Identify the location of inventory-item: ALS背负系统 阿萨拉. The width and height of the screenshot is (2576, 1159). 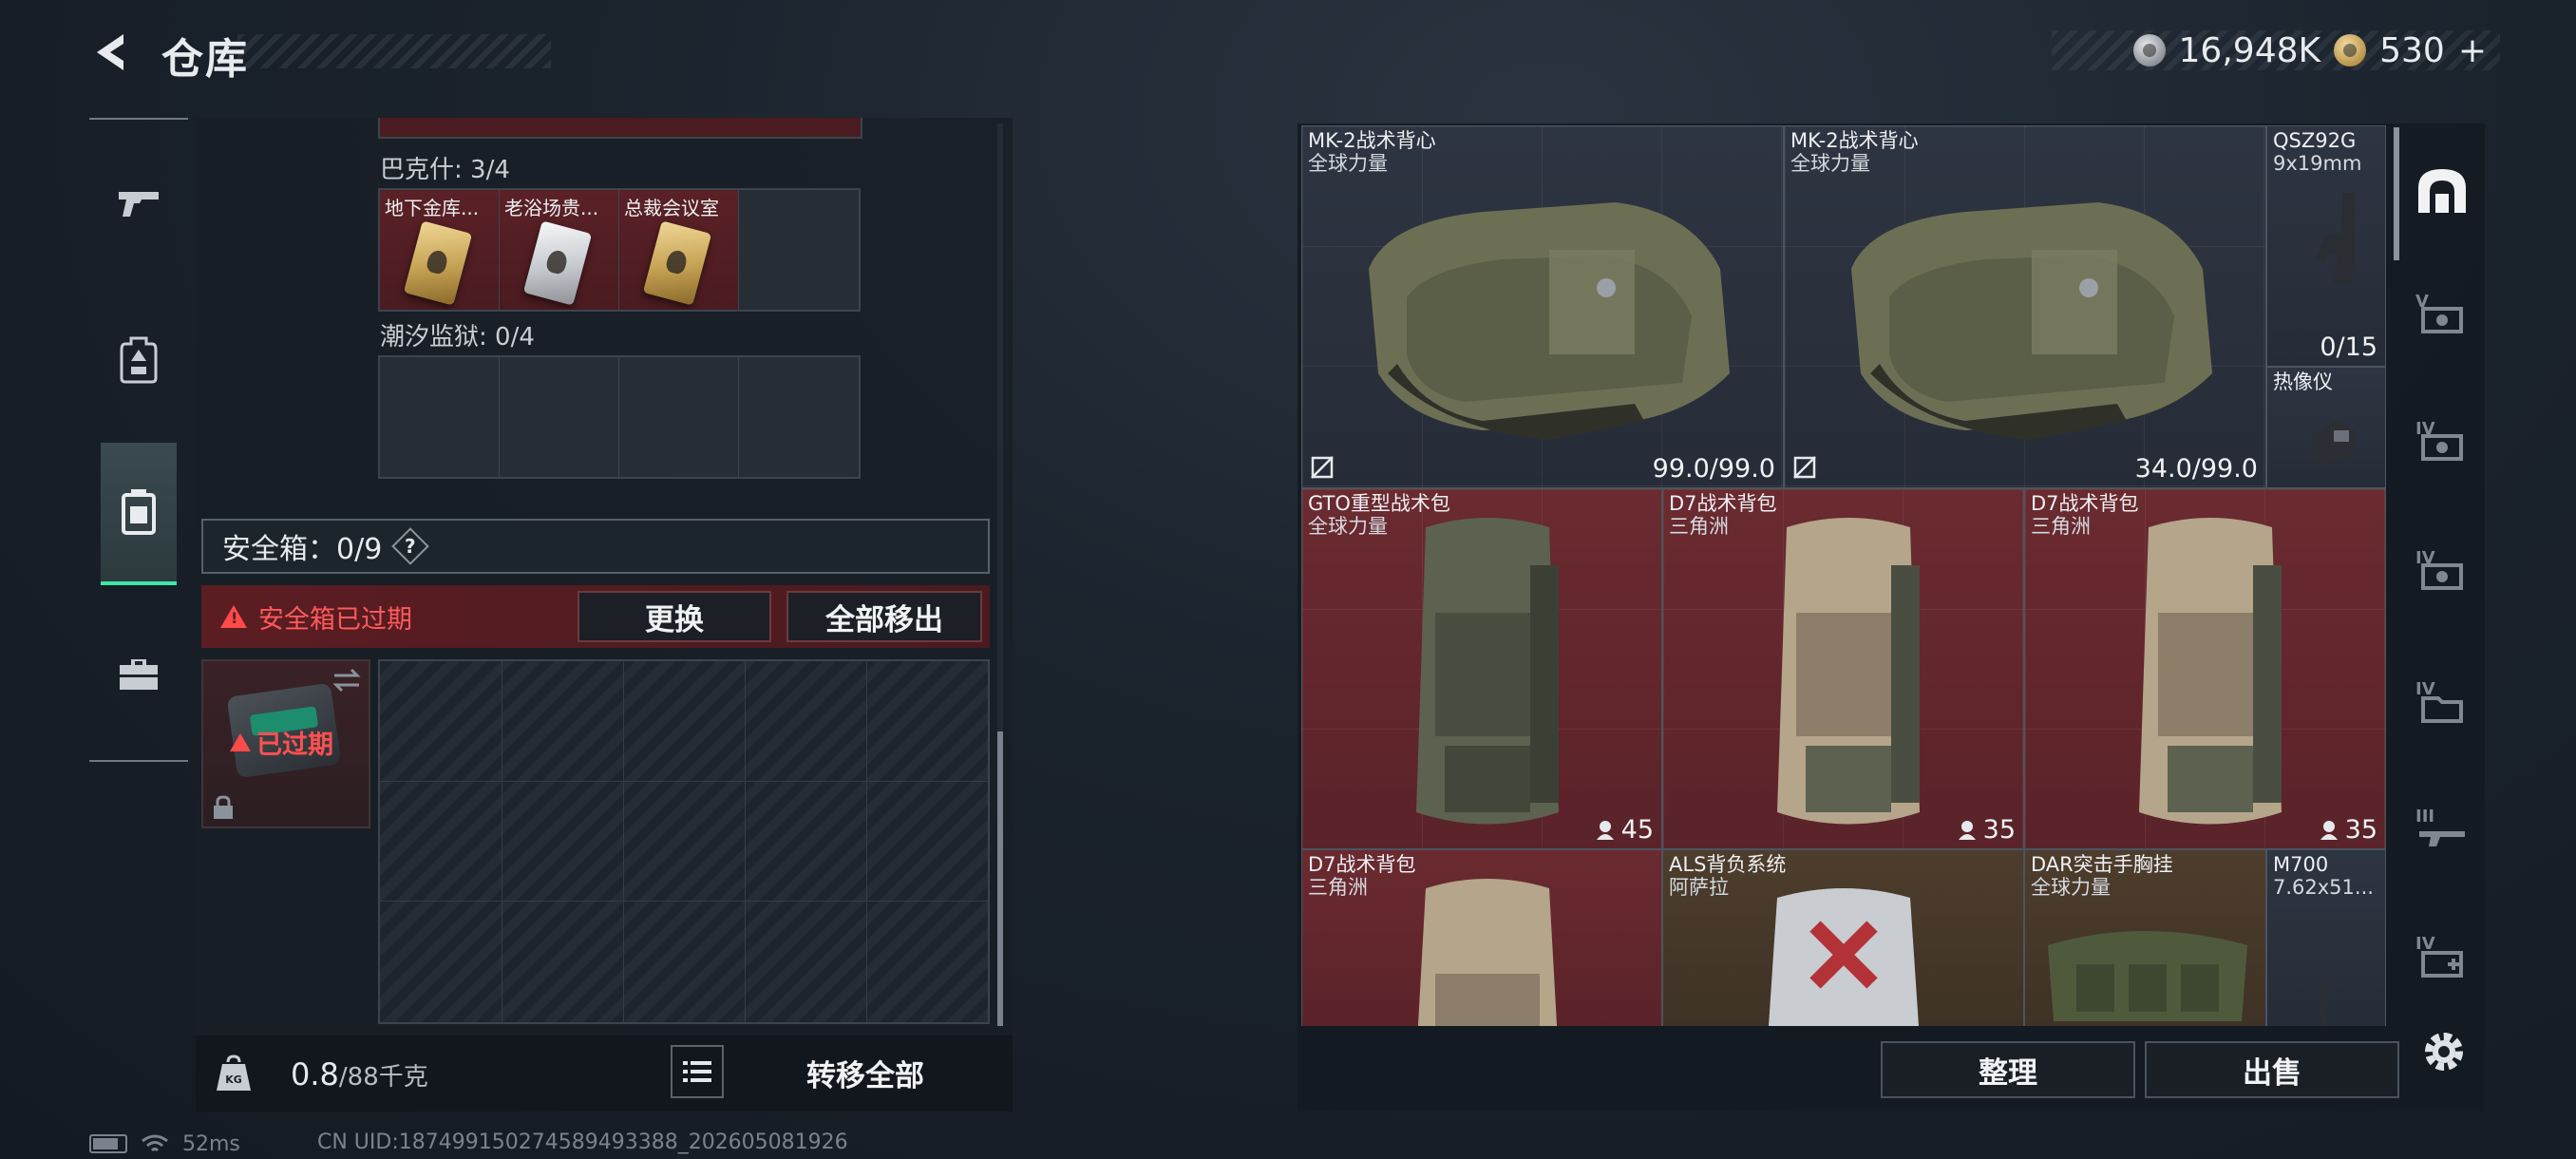
(1843, 937).